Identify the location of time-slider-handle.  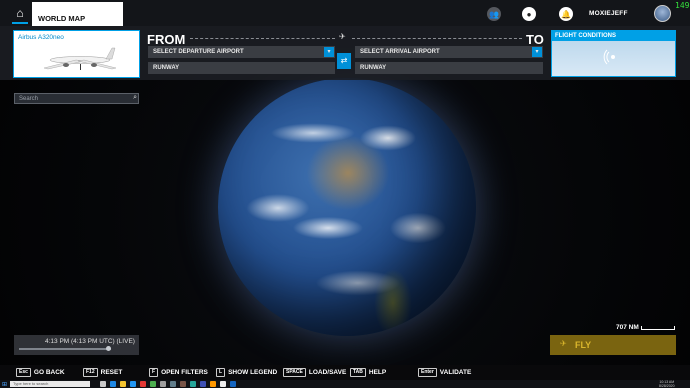
(108, 348).